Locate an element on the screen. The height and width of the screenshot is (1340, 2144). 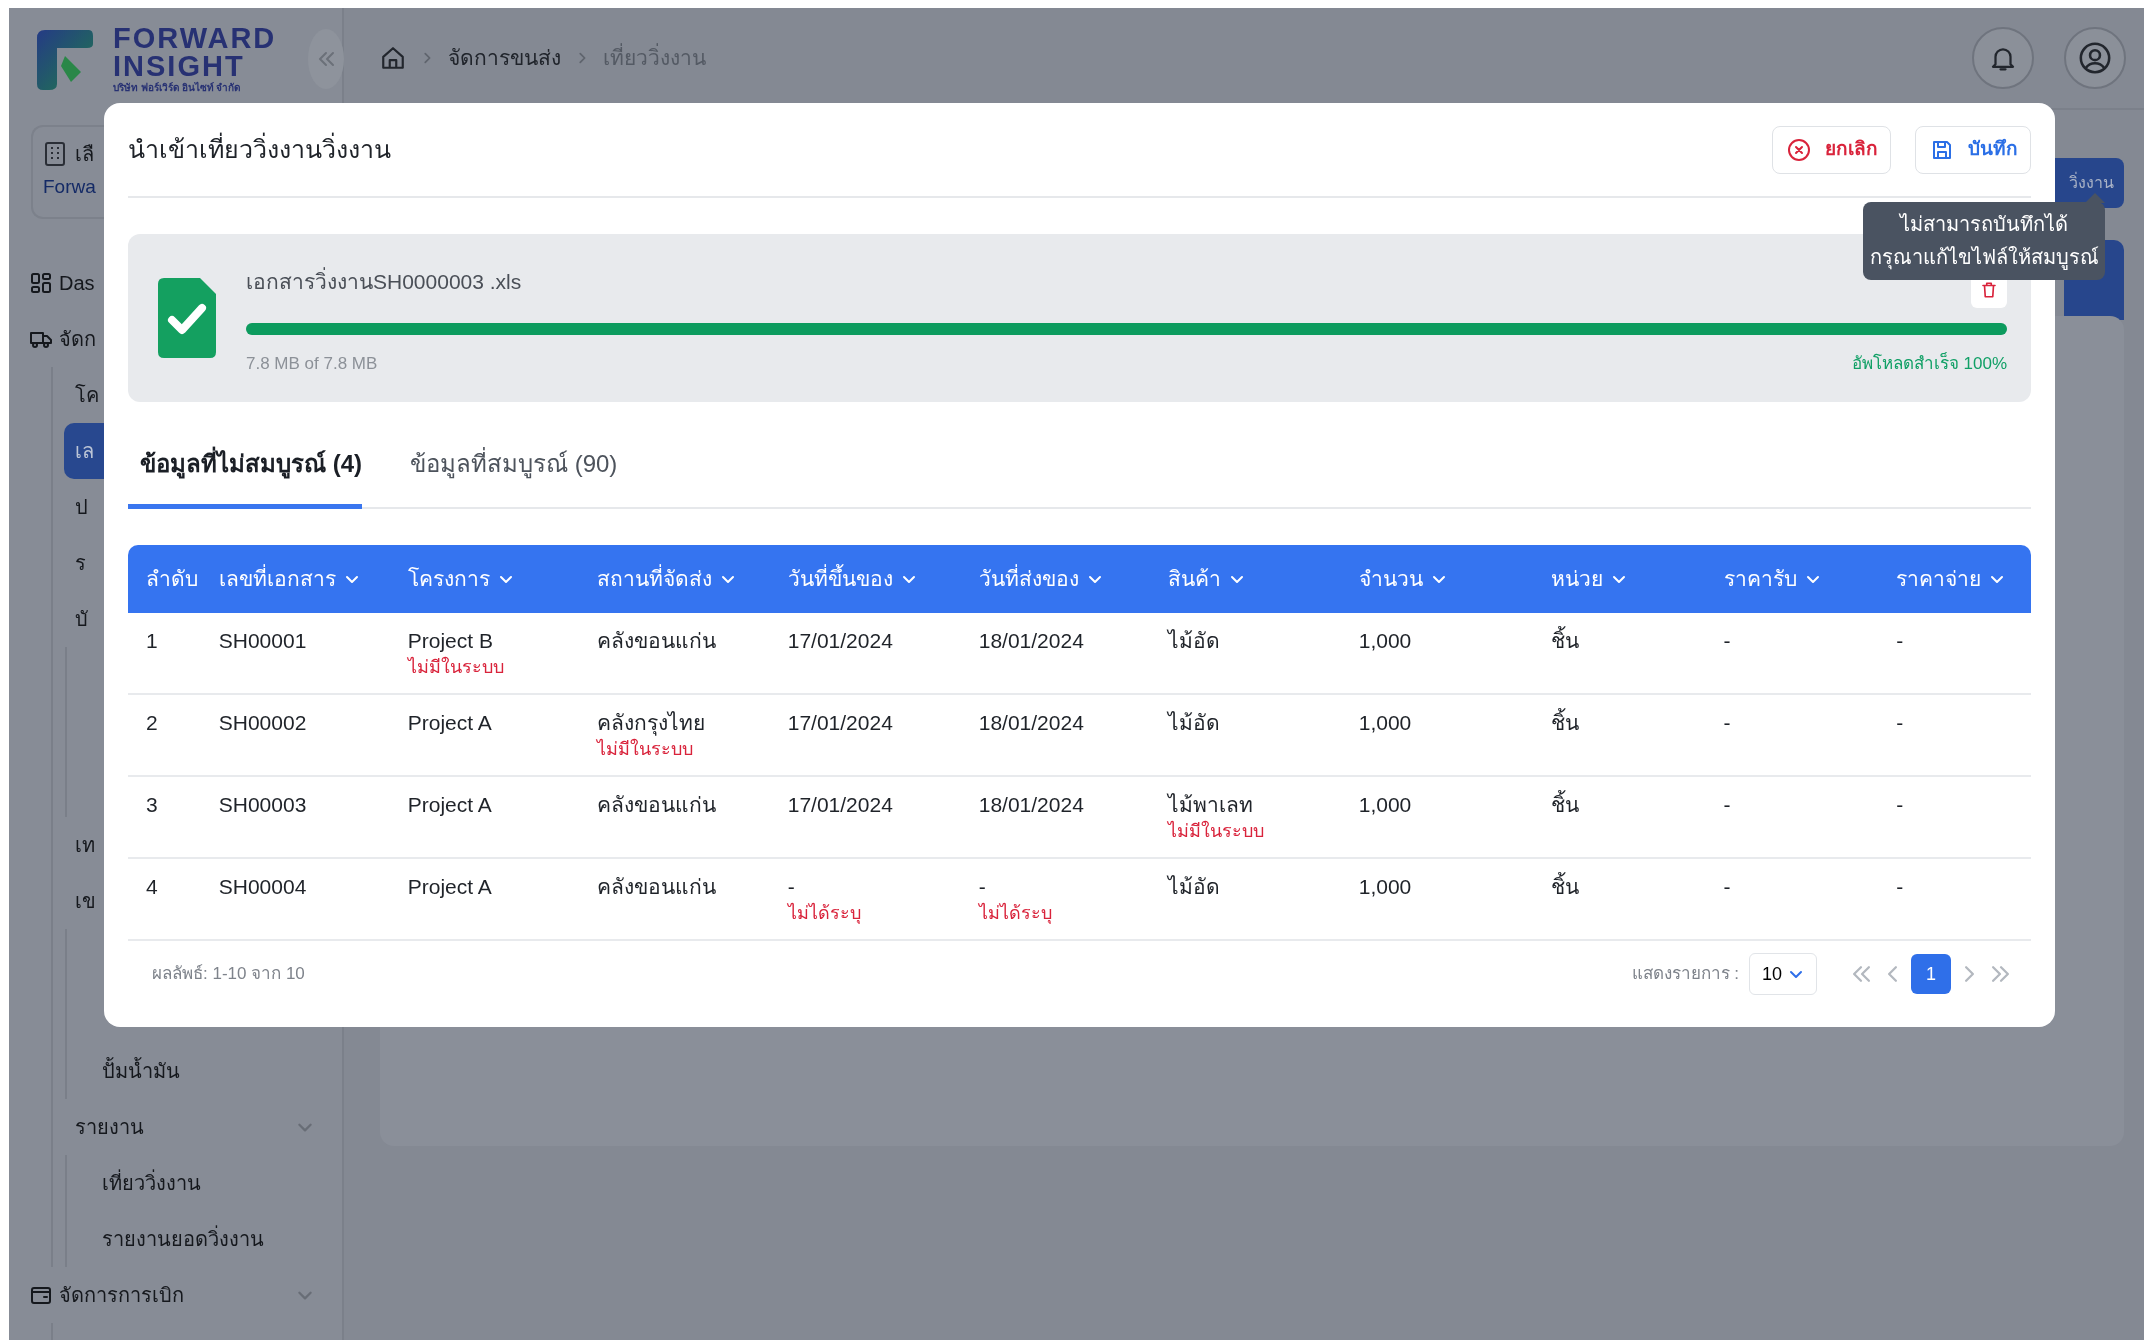
cell-text: Project B is located at coordinates (450, 641).